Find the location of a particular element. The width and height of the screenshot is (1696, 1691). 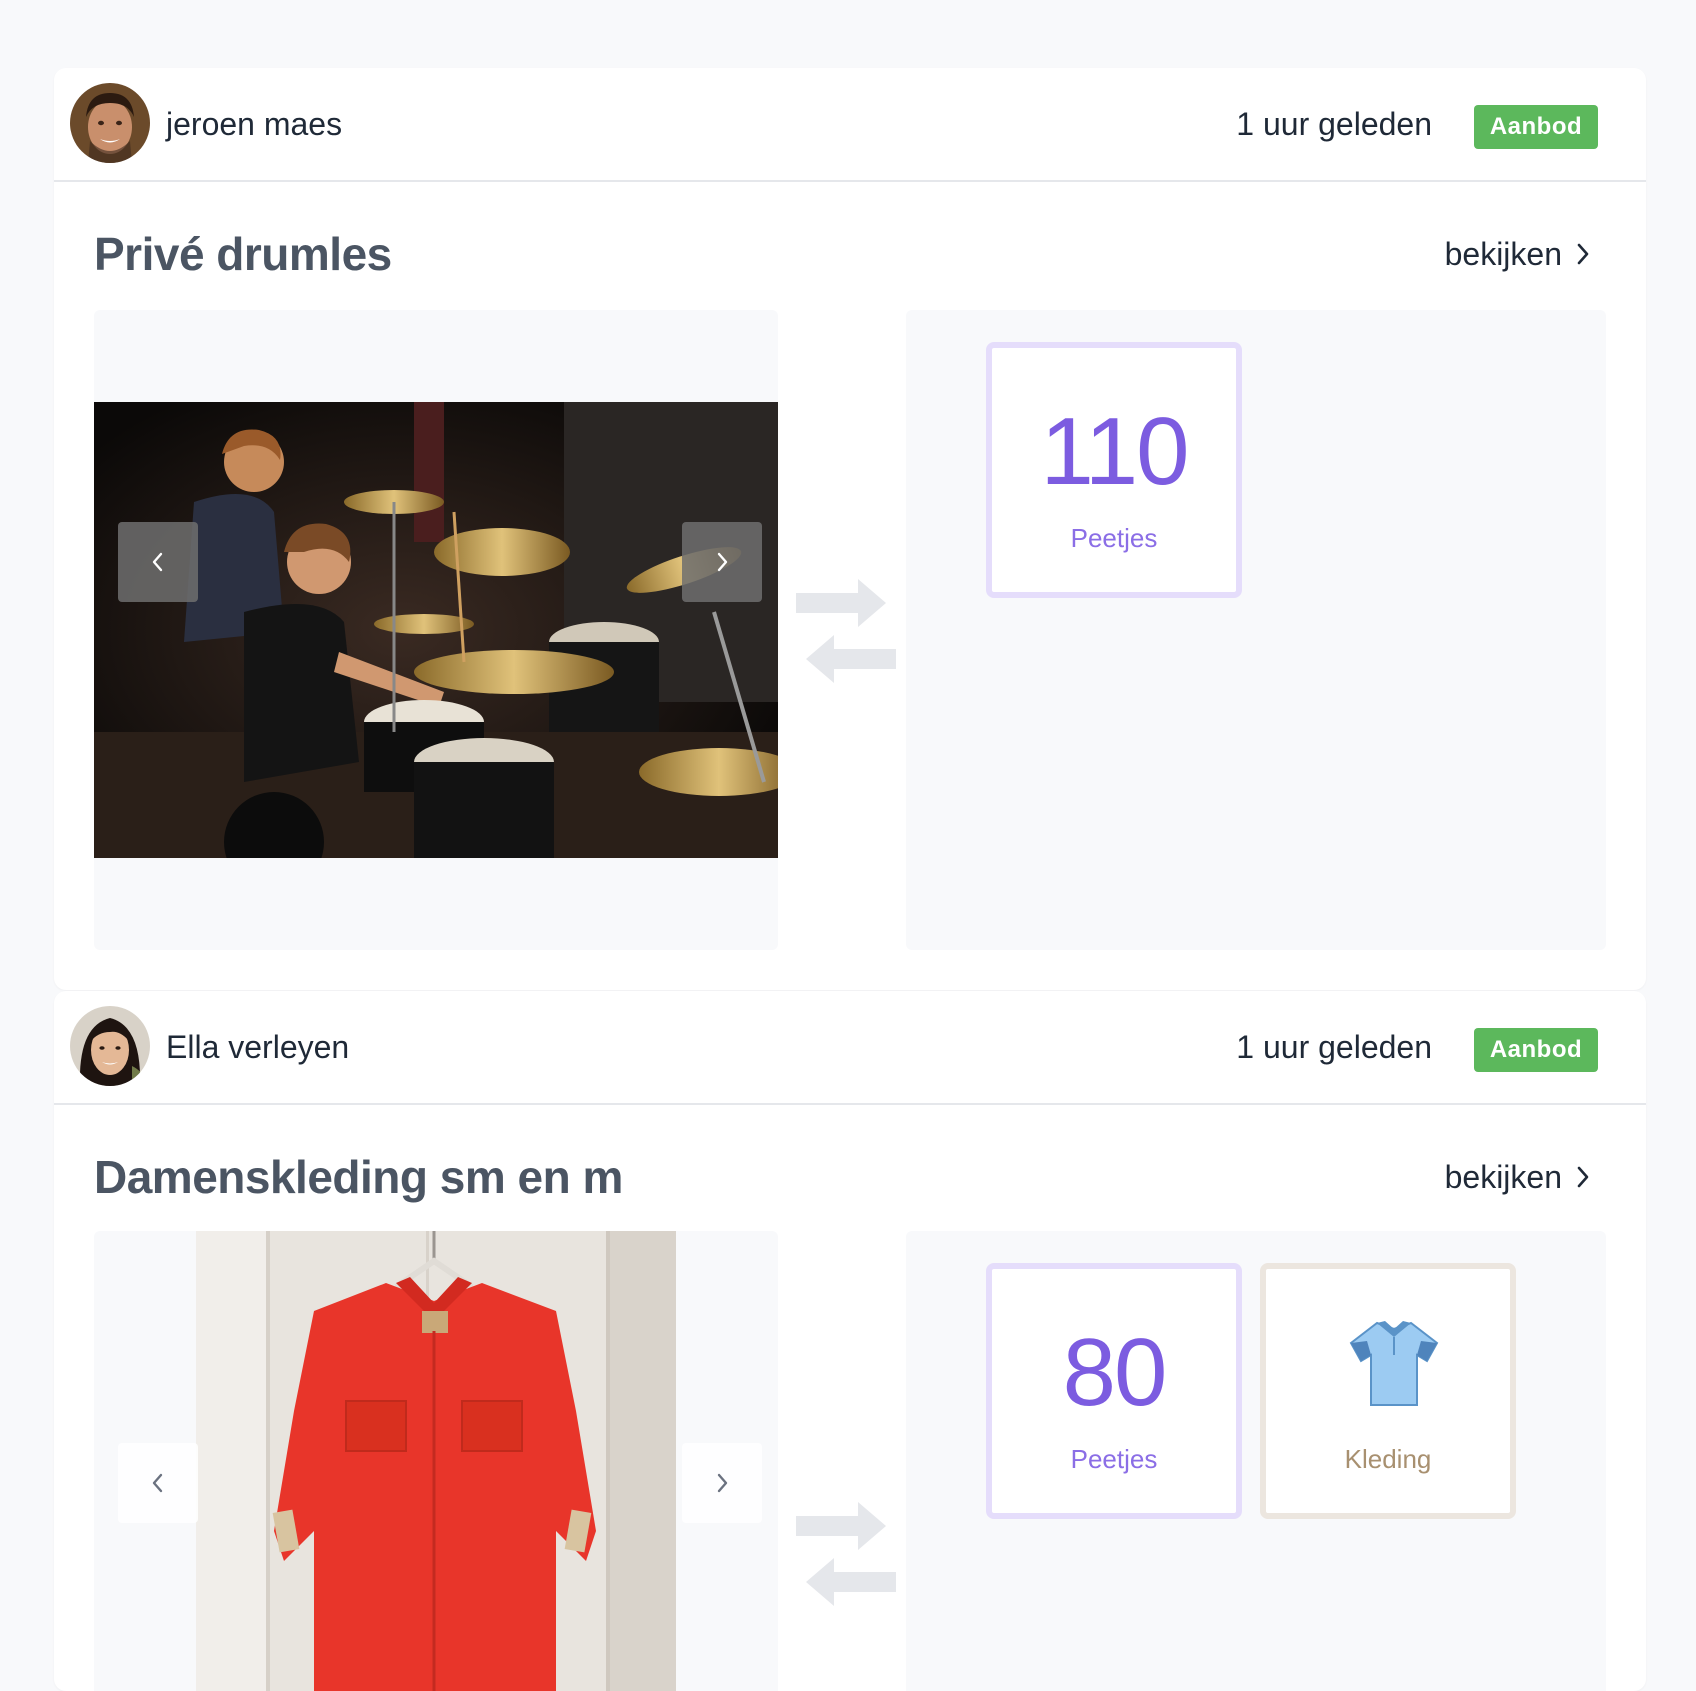

post-header: Ella verleyen 1 uur geleden Aanbod is located at coordinates (850, 1048).